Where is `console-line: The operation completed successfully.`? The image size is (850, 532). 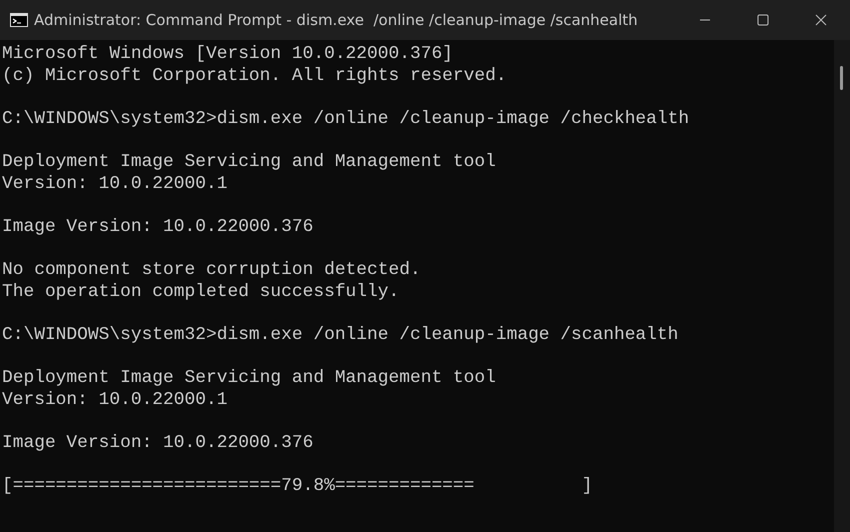
console-line: The operation completed successfully. is located at coordinates (201, 293).